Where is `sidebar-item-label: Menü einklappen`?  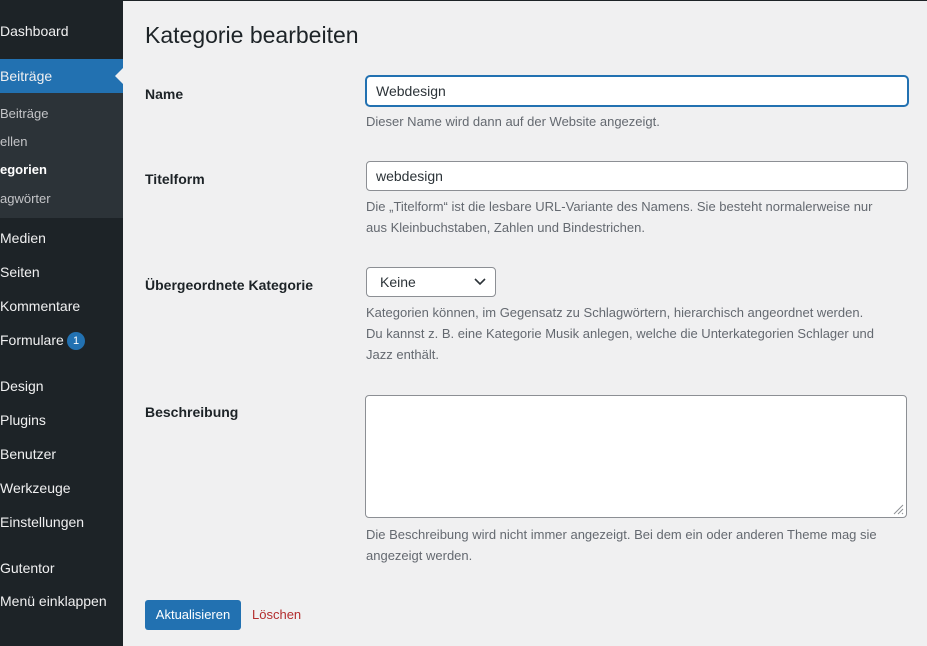
sidebar-item-label: Menü einklappen is located at coordinates (53, 601).